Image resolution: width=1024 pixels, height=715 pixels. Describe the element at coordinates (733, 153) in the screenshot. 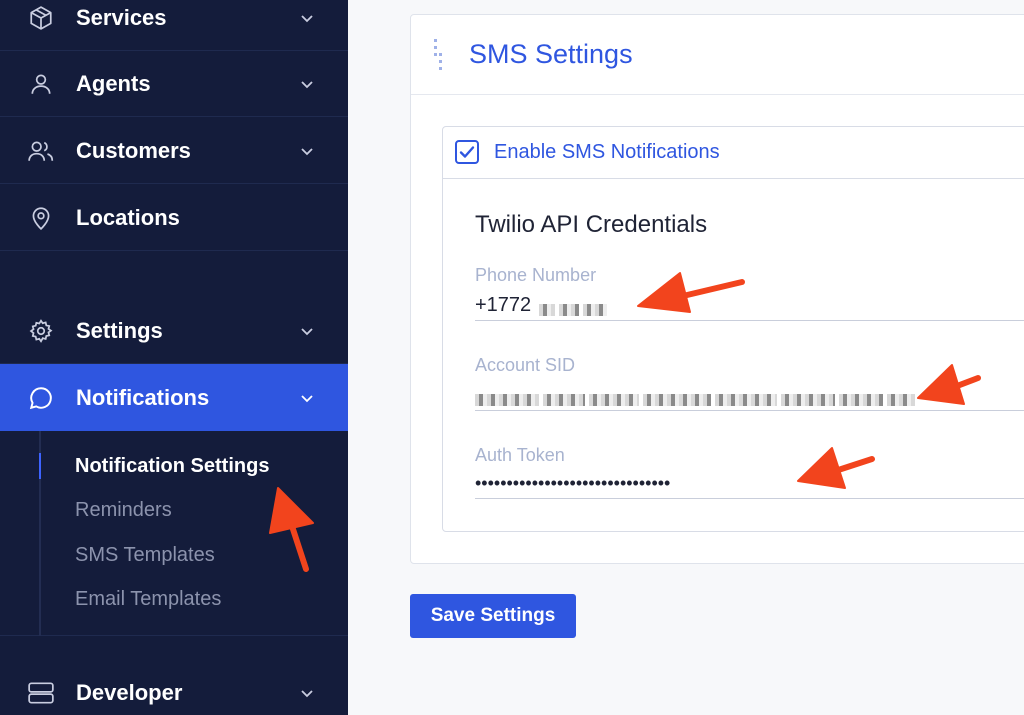

I see `enable-sms-row: Enable SMS Notifications` at that location.